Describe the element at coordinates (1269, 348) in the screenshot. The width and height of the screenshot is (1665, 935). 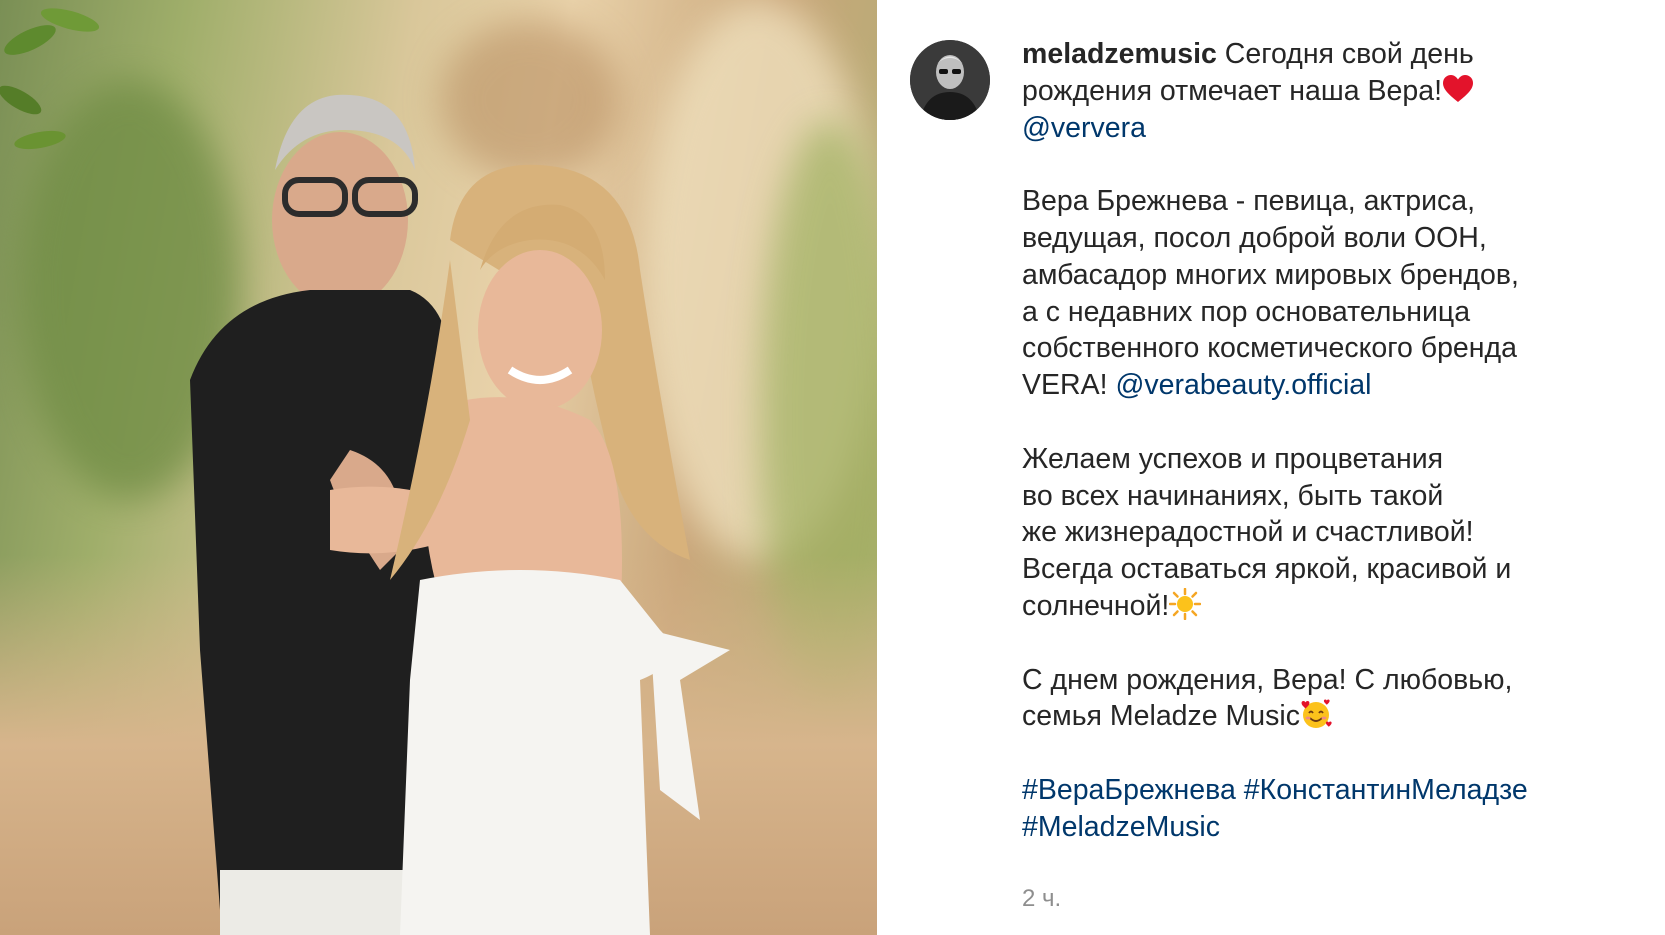
I see `caption-text: собственного косметического бренда` at that location.